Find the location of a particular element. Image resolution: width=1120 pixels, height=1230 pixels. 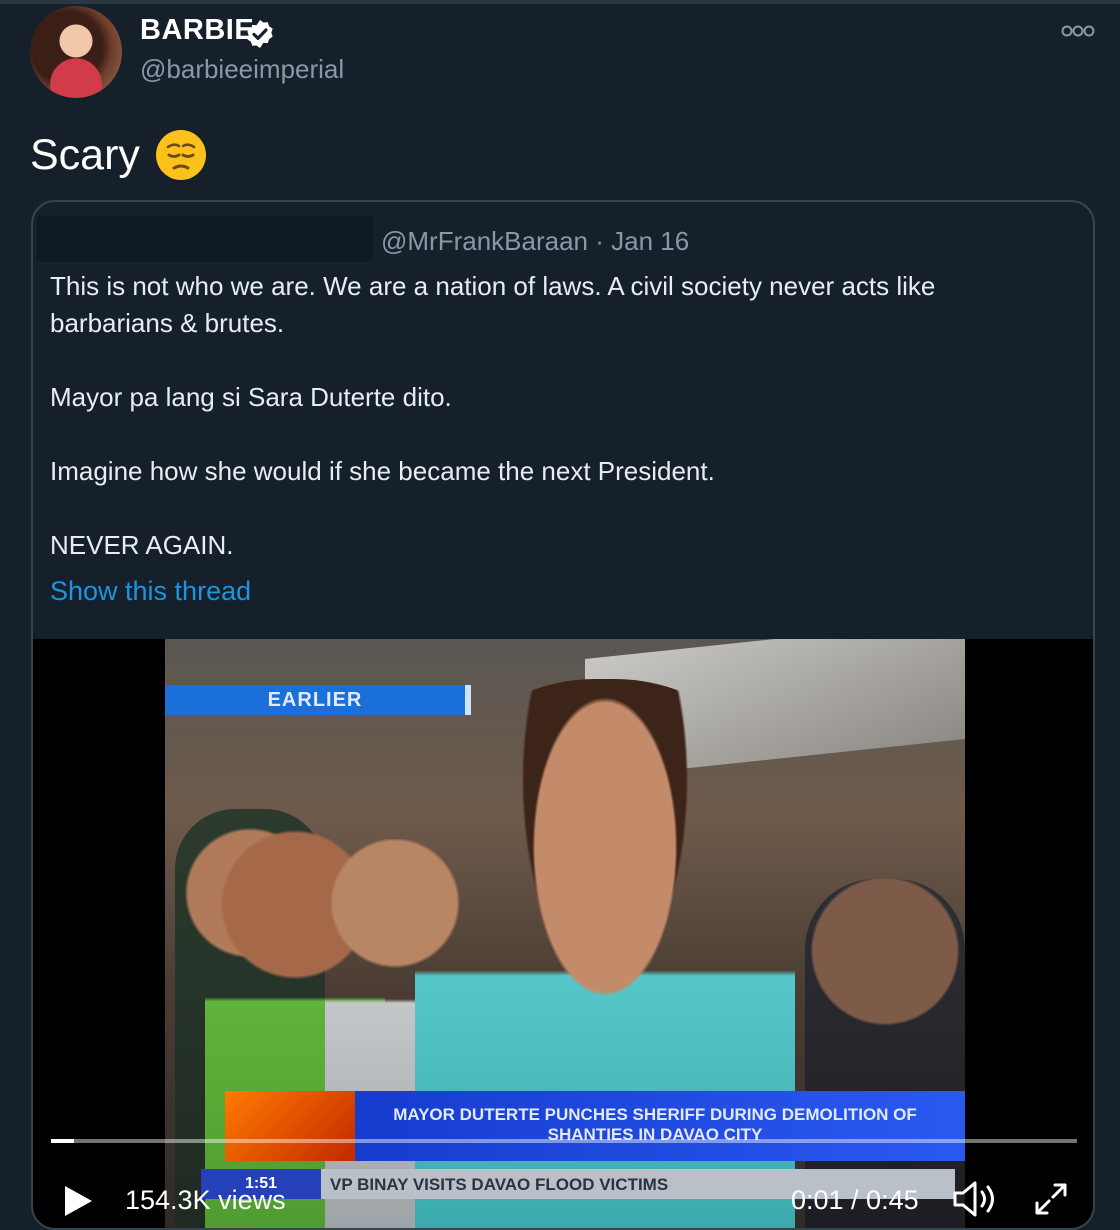

volume-icon is located at coordinates (975, 1199).